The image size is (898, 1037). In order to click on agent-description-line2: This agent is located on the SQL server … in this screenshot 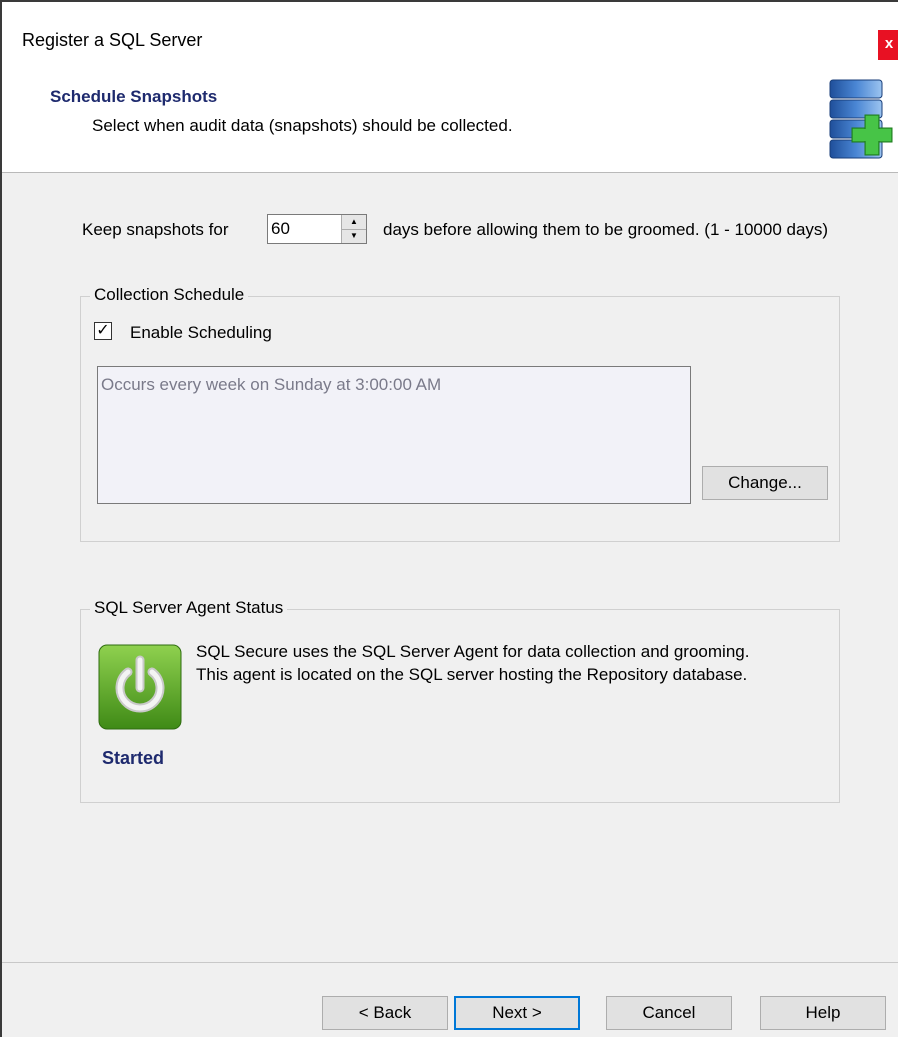, I will do `click(472, 674)`.